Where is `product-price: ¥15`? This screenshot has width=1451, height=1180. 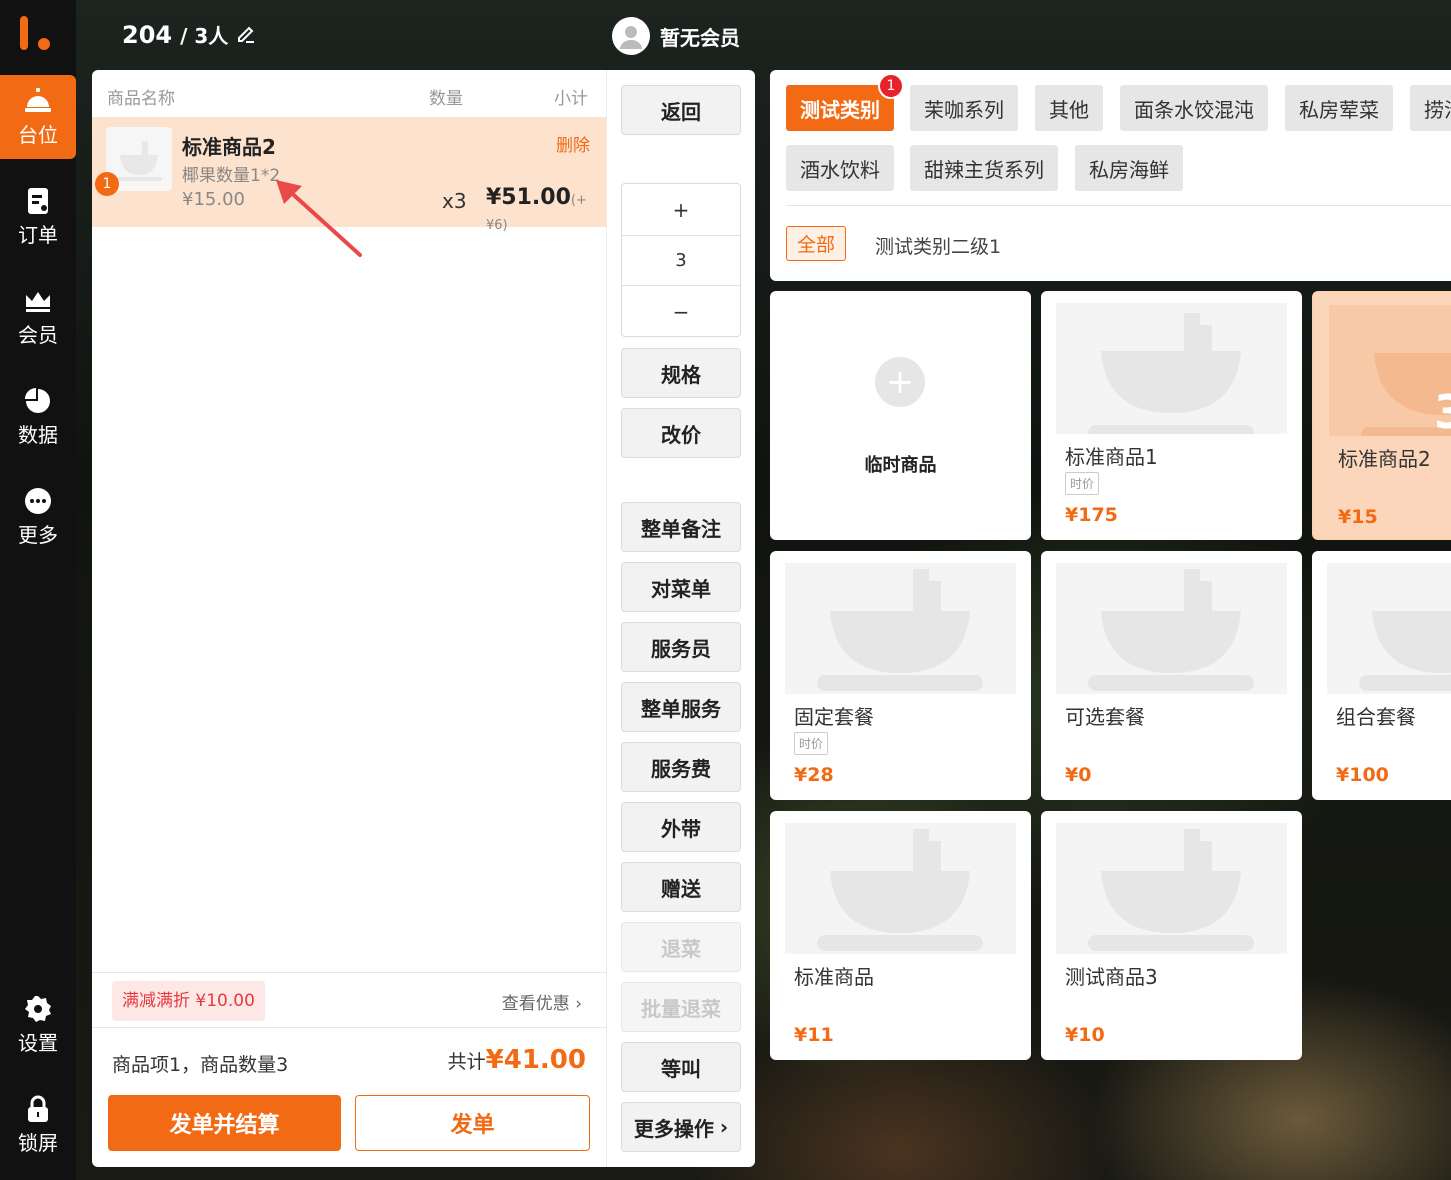 product-price: ¥15 is located at coordinates (1358, 517).